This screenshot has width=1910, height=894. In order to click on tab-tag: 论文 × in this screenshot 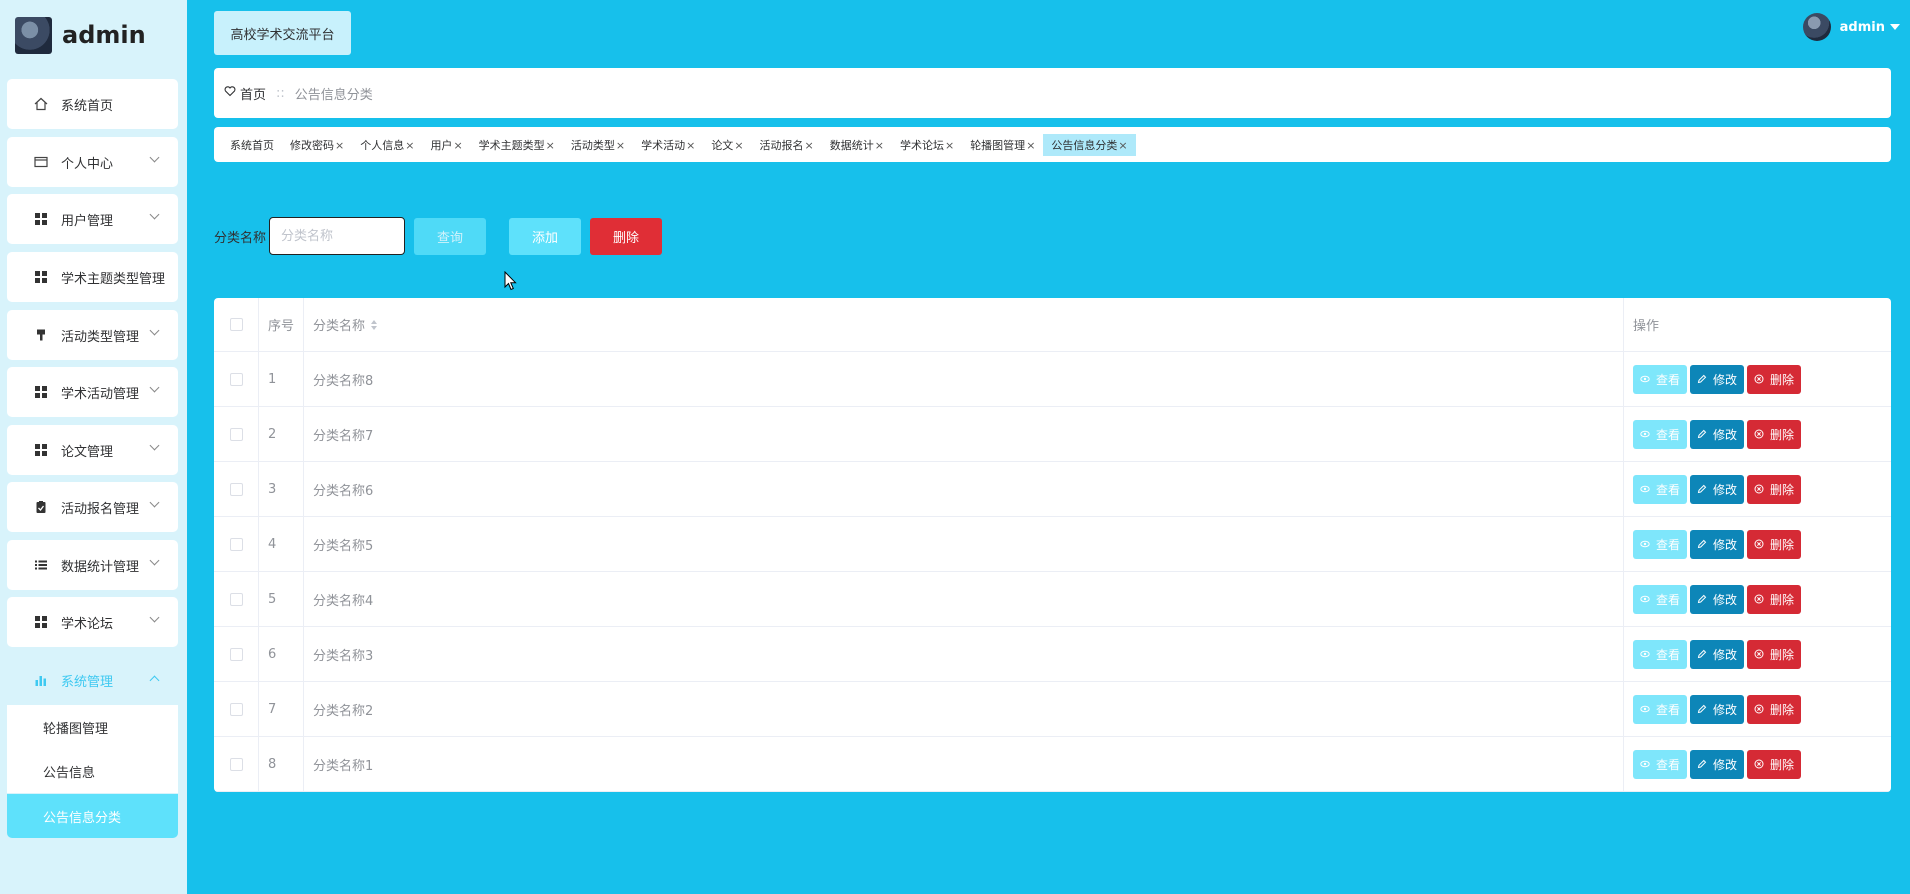, I will do `click(727, 145)`.